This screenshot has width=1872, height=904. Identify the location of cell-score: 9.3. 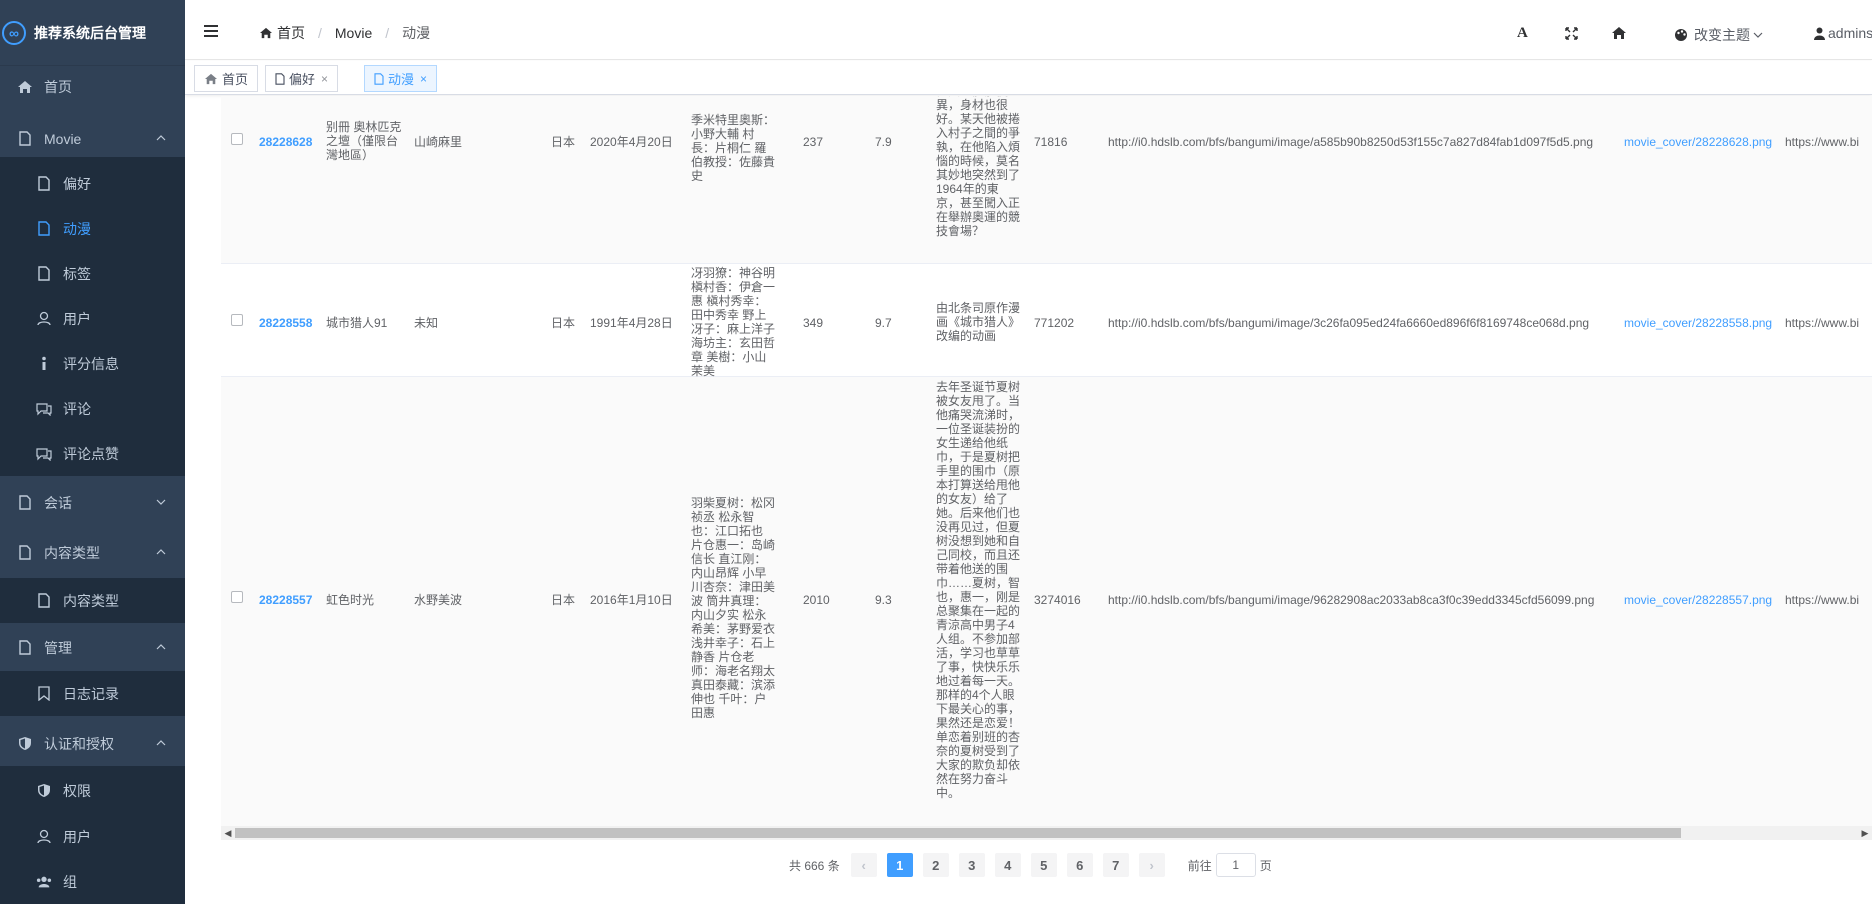
(883, 600).